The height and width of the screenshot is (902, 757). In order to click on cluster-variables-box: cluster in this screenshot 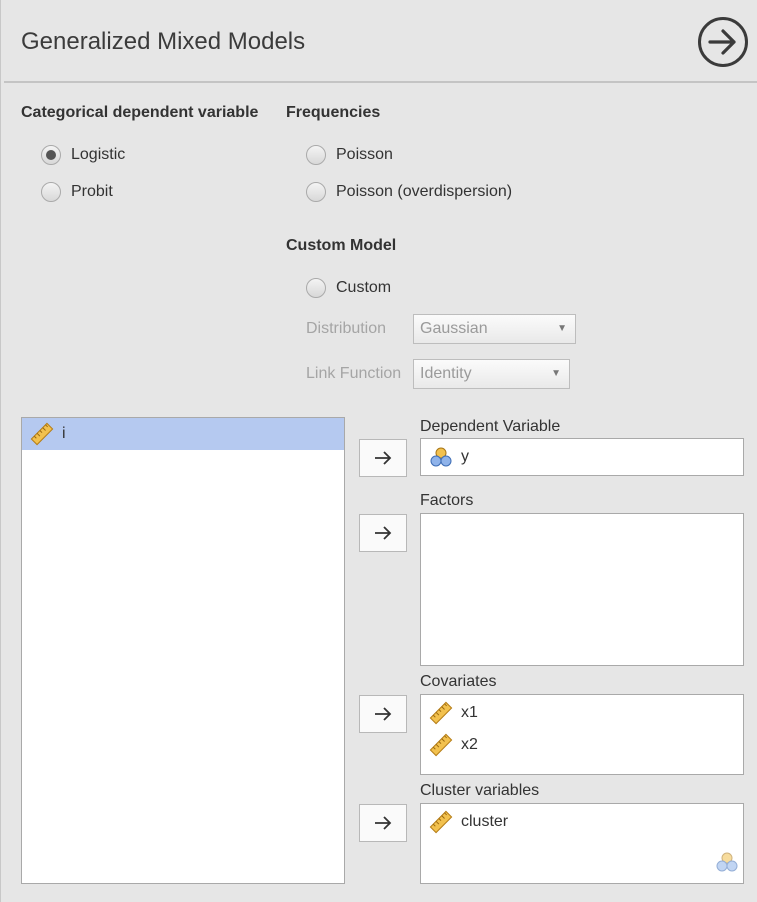, I will do `click(582, 843)`.